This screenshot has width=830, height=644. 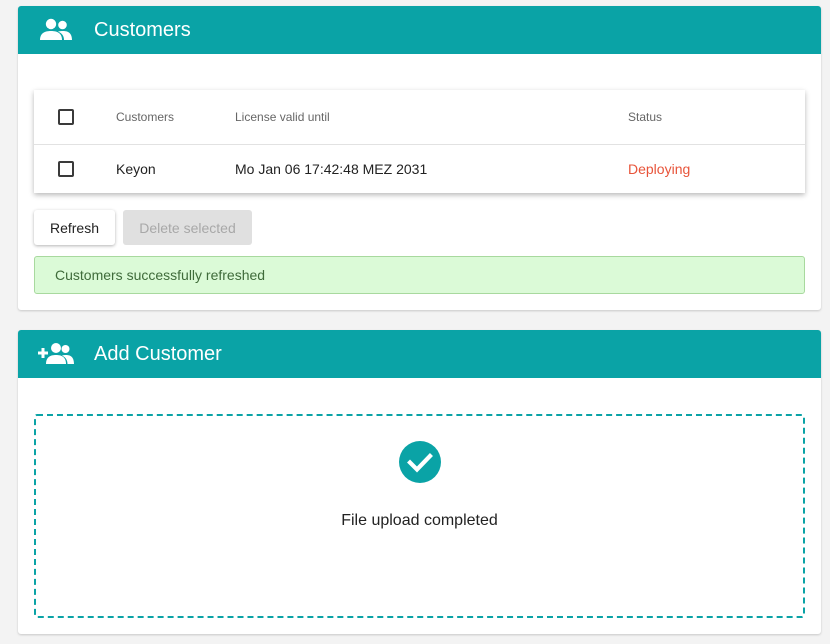 What do you see at coordinates (66, 169) in the screenshot?
I see `row-checkbox` at bounding box center [66, 169].